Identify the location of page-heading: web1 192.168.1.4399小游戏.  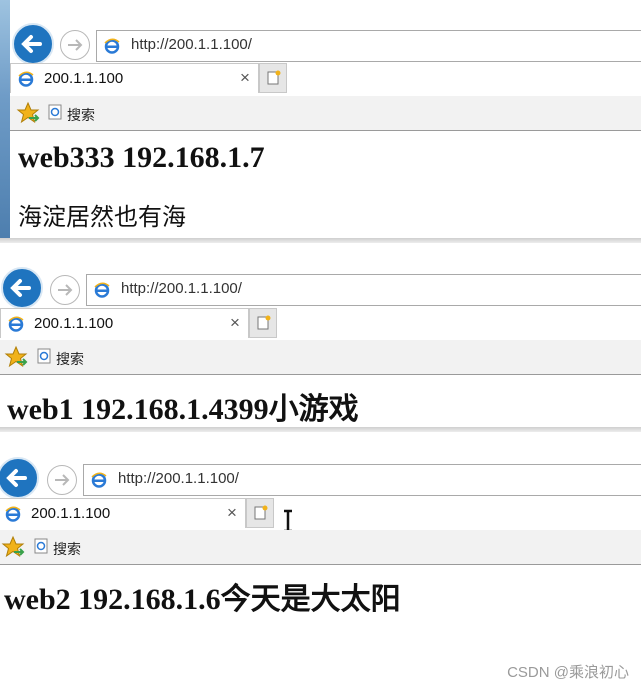
(183, 409).